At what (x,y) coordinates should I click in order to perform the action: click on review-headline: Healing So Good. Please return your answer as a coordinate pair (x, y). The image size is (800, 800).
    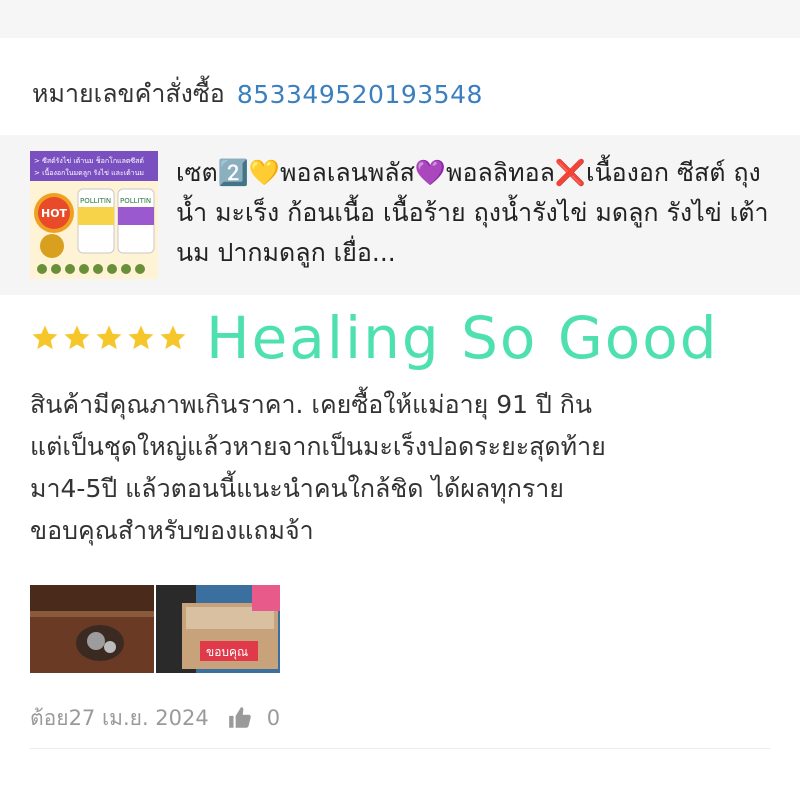
    Looking at the image, I should click on (462, 338).